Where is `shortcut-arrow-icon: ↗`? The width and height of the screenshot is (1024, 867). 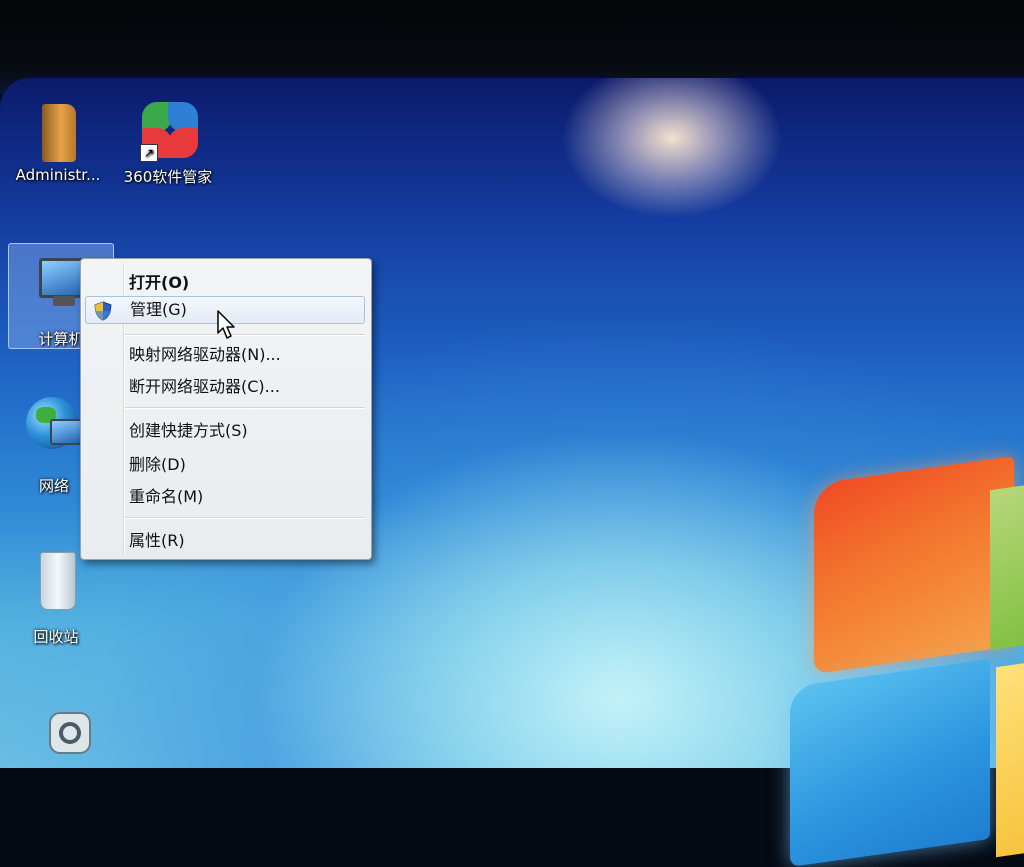
shortcut-arrow-icon: ↗ is located at coordinates (149, 153).